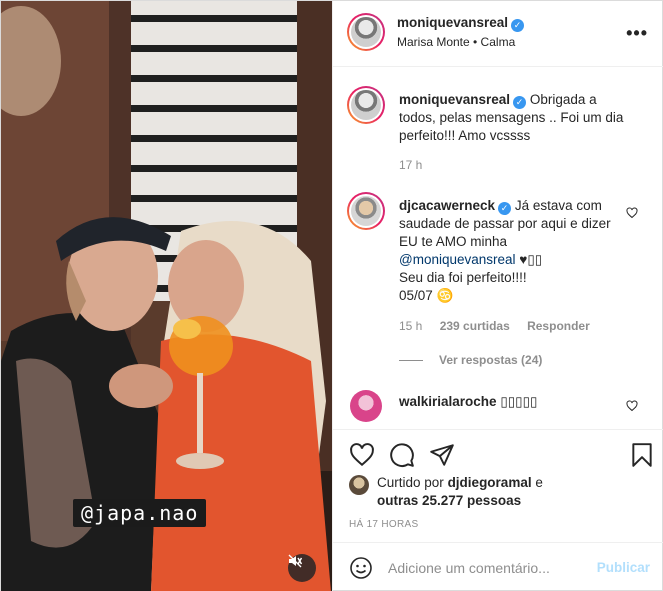  Describe the element at coordinates (411, 326) in the screenshot. I see `comment-time: 15 h` at that location.